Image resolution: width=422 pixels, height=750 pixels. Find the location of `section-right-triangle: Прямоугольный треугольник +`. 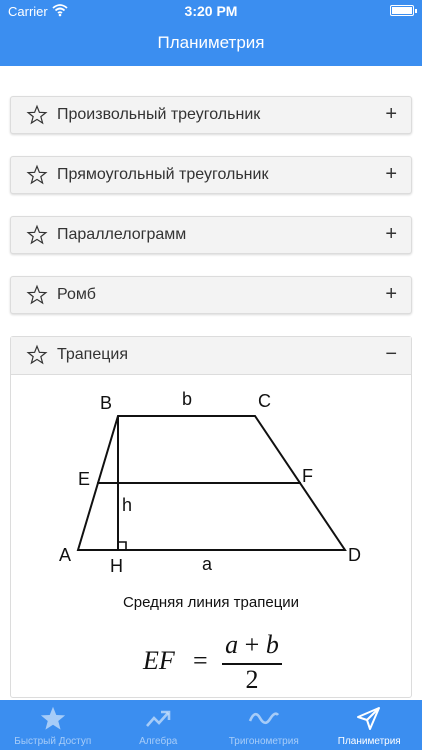

section-right-triangle: Прямоугольный треугольник + is located at coordinates (211, 175).